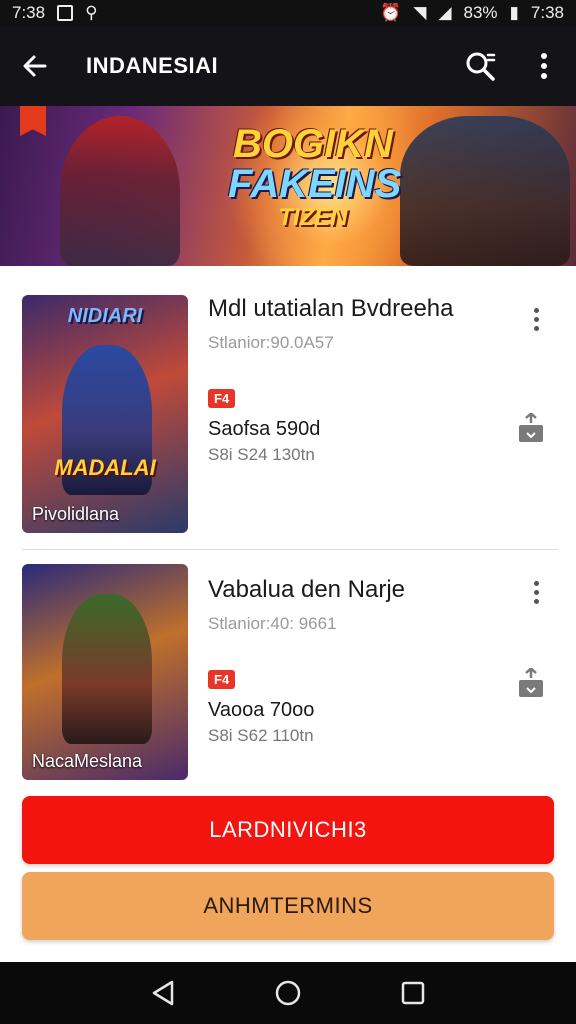 The image size is (576, 1024). What do you see at coordinates (547, 12) in the screenshot?
I see `status-time-right: 7:38` at bounding box center [547, 12].